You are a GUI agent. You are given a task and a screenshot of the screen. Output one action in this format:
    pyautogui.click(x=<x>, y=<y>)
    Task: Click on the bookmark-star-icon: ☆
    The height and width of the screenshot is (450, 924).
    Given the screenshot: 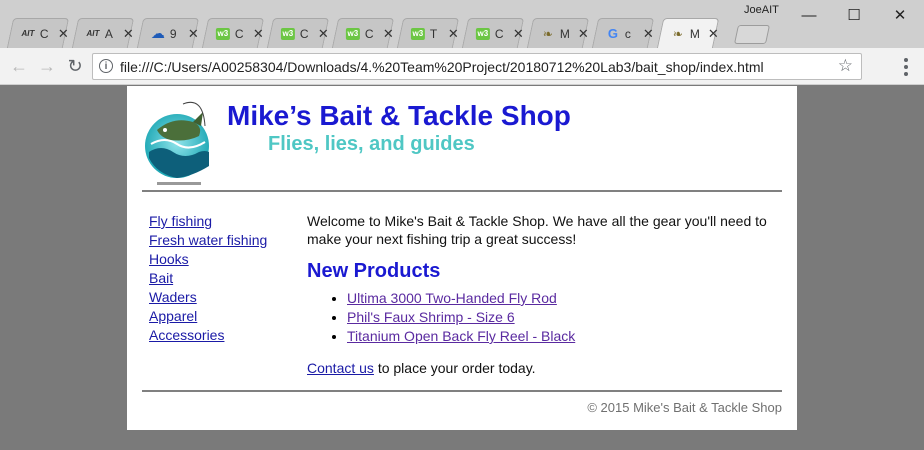 What is the action you would take?
    pyautogui.click(x=845, y=66)
    